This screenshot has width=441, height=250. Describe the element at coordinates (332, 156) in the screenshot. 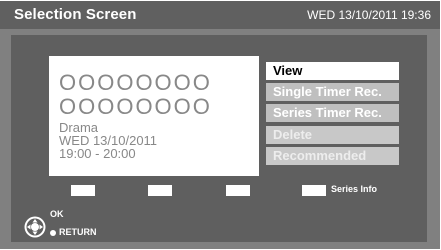

I see `menu-item-recommended: Recommended` at that location.